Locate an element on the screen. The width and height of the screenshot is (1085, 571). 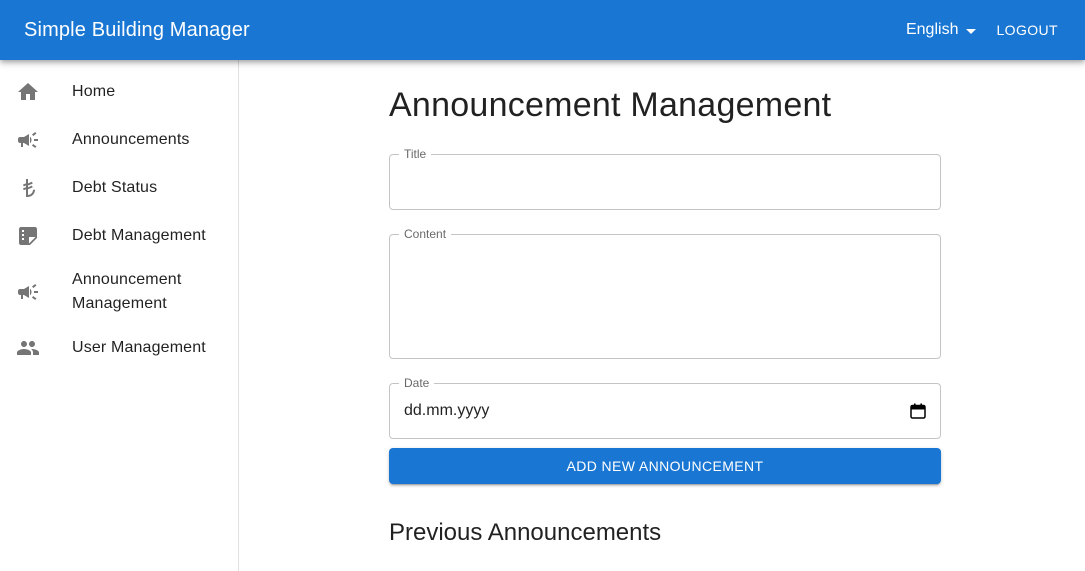
date-field: Date dd.mm.yyyy is located at coordinates (665, 407).